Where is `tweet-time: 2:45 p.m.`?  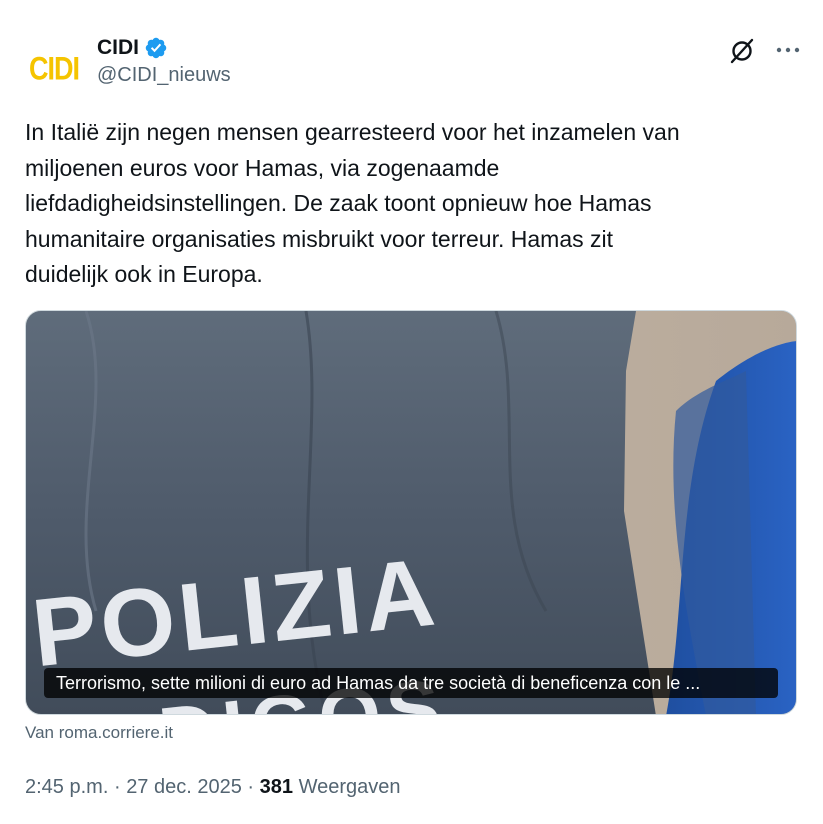 tweet-time: 2:45 p.m. is located at coordinates (66, 787).